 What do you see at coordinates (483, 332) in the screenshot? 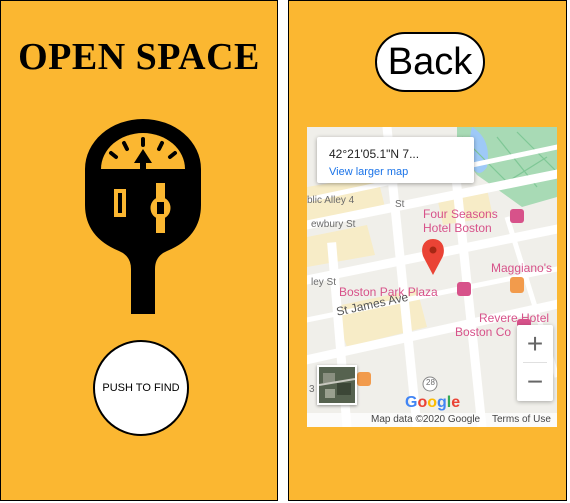
I see `map-label-revere-2: Boston Co` at bounding box center [483, 332].